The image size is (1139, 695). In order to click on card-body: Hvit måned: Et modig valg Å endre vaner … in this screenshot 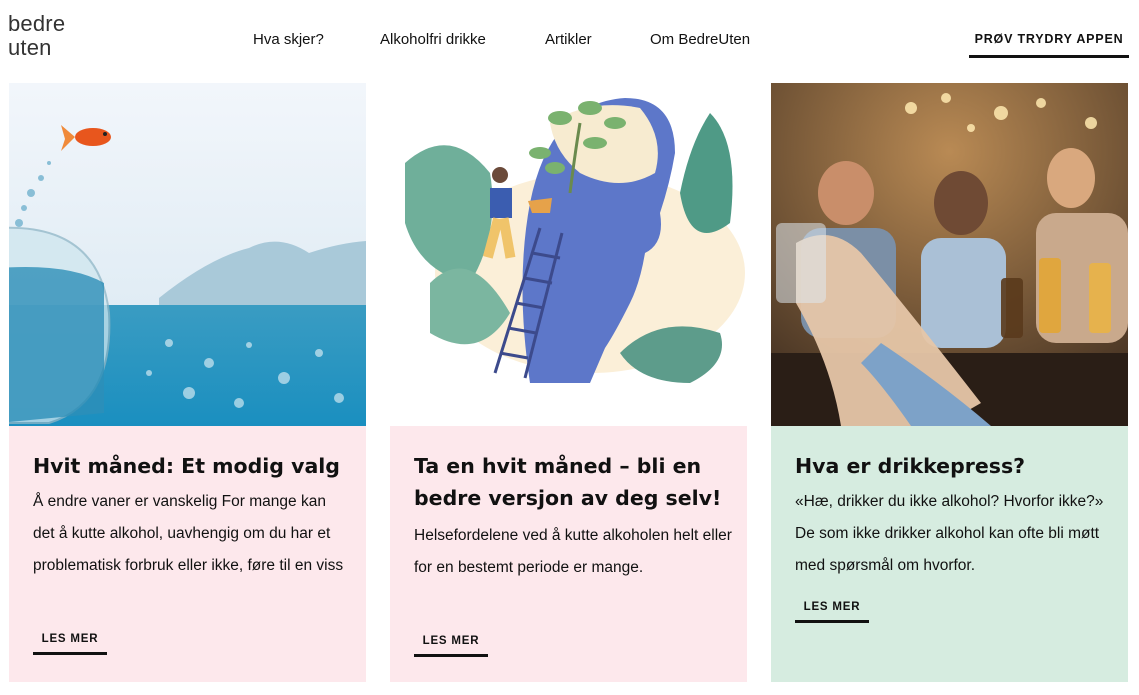, I will do `click(187, 554)`.